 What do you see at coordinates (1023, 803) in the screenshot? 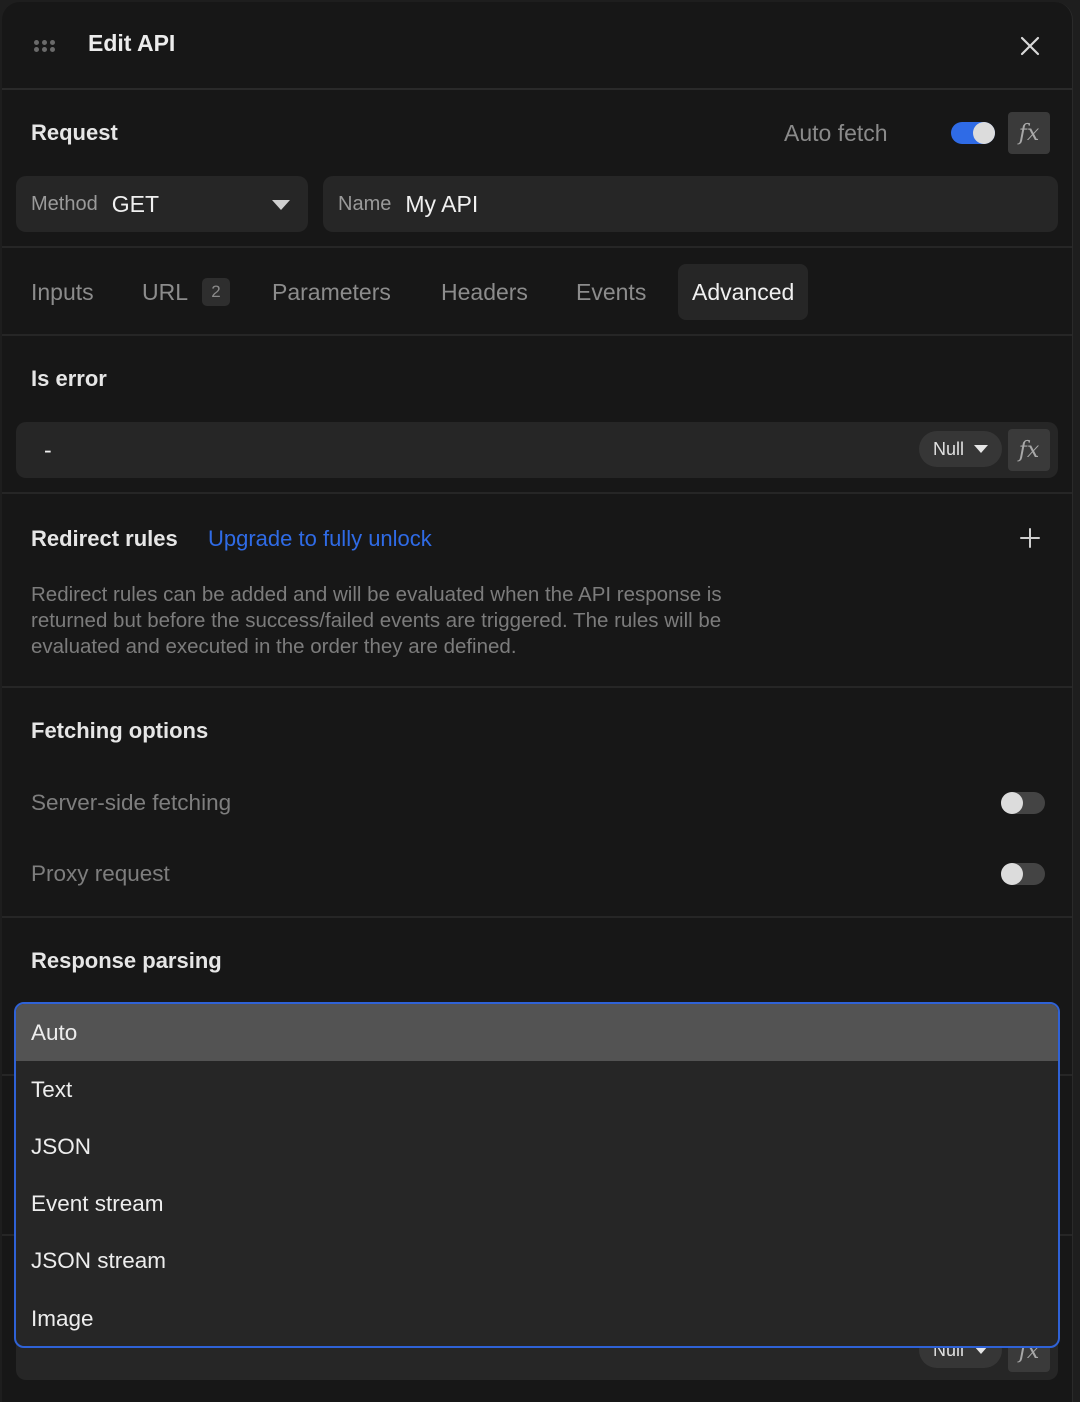
I see `server-side-fetching-toggle` at bounding box center [1023, 803].